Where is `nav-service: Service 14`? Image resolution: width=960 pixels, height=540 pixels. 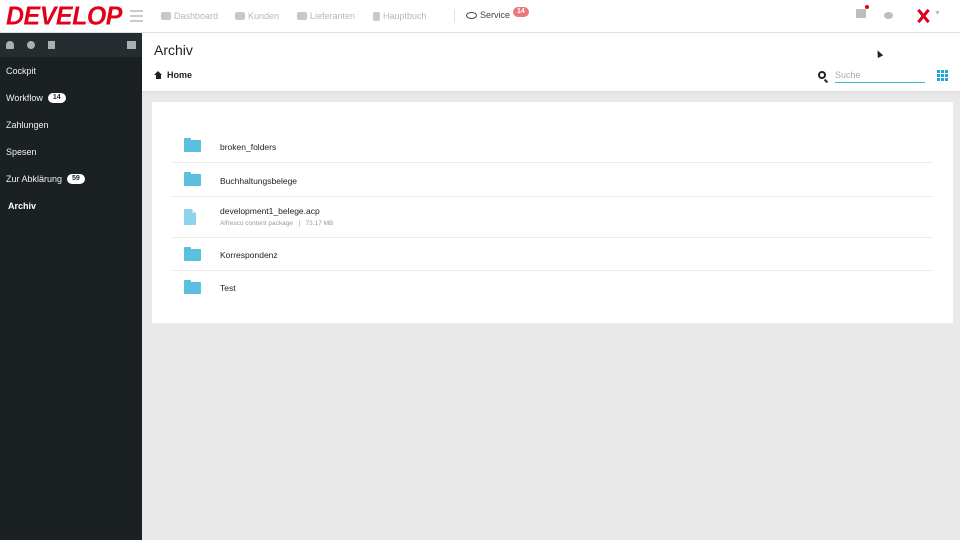 nav-service: Service 14 is located at coordinates (497, 13).